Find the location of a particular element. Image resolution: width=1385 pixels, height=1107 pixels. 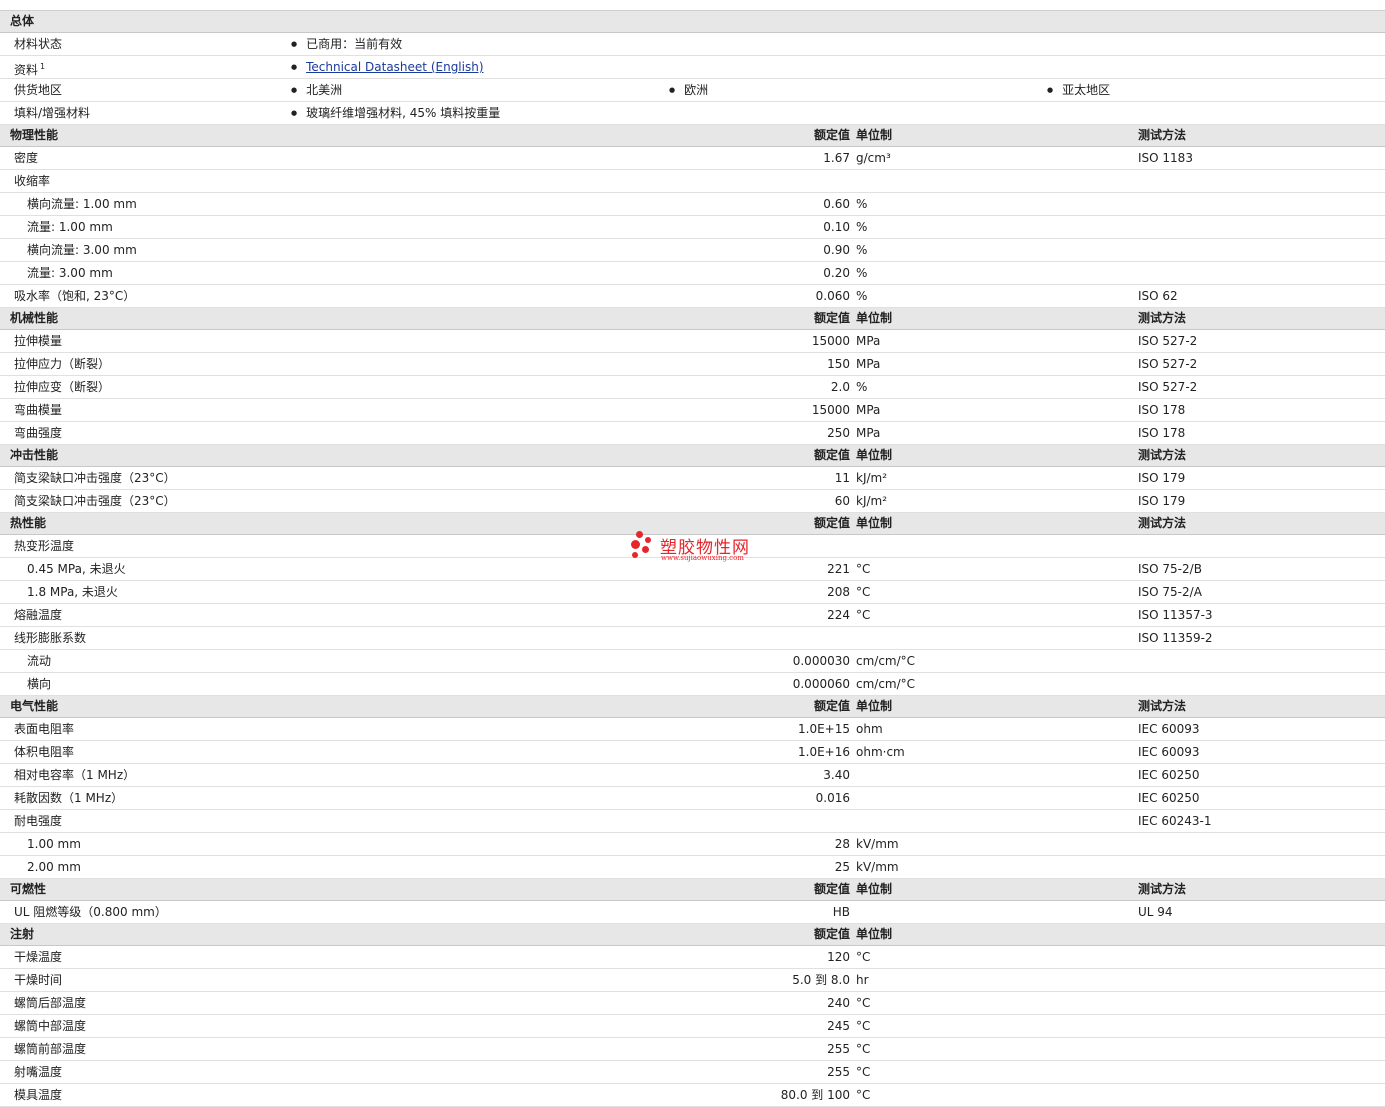

section-title: 电气性能 is located at coordinates (34, 706).